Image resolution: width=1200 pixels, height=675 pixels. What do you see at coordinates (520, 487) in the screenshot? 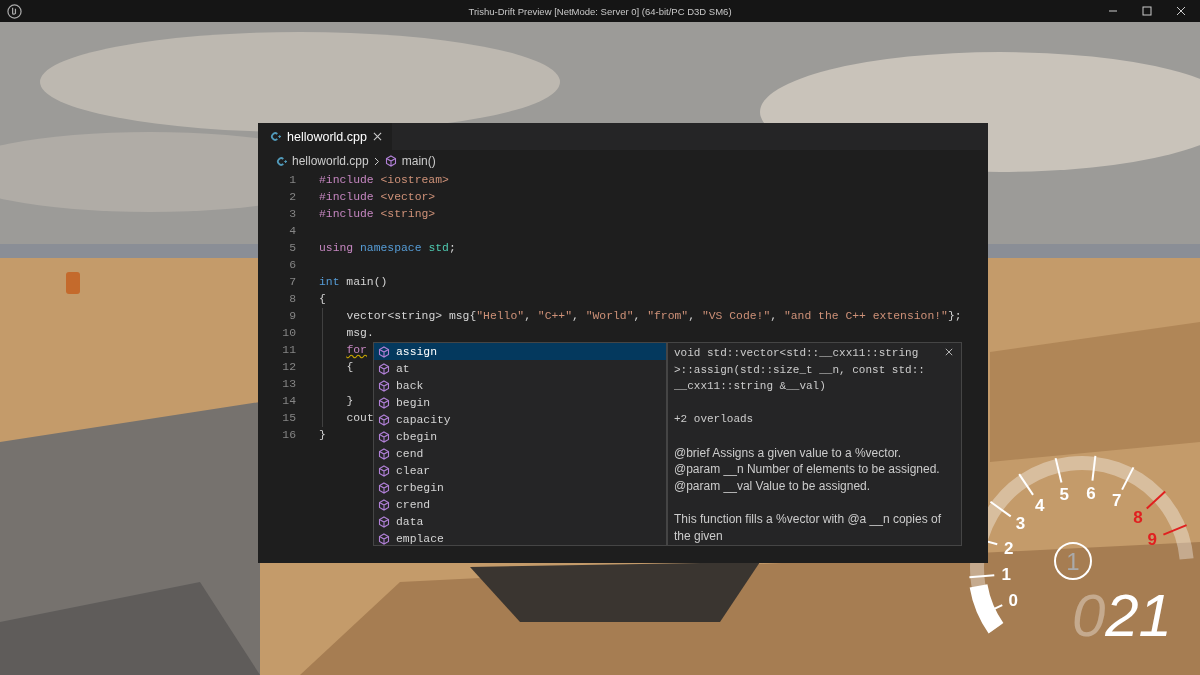
I see `suggestion-item: crbegin` at bounding box center [520, 487].